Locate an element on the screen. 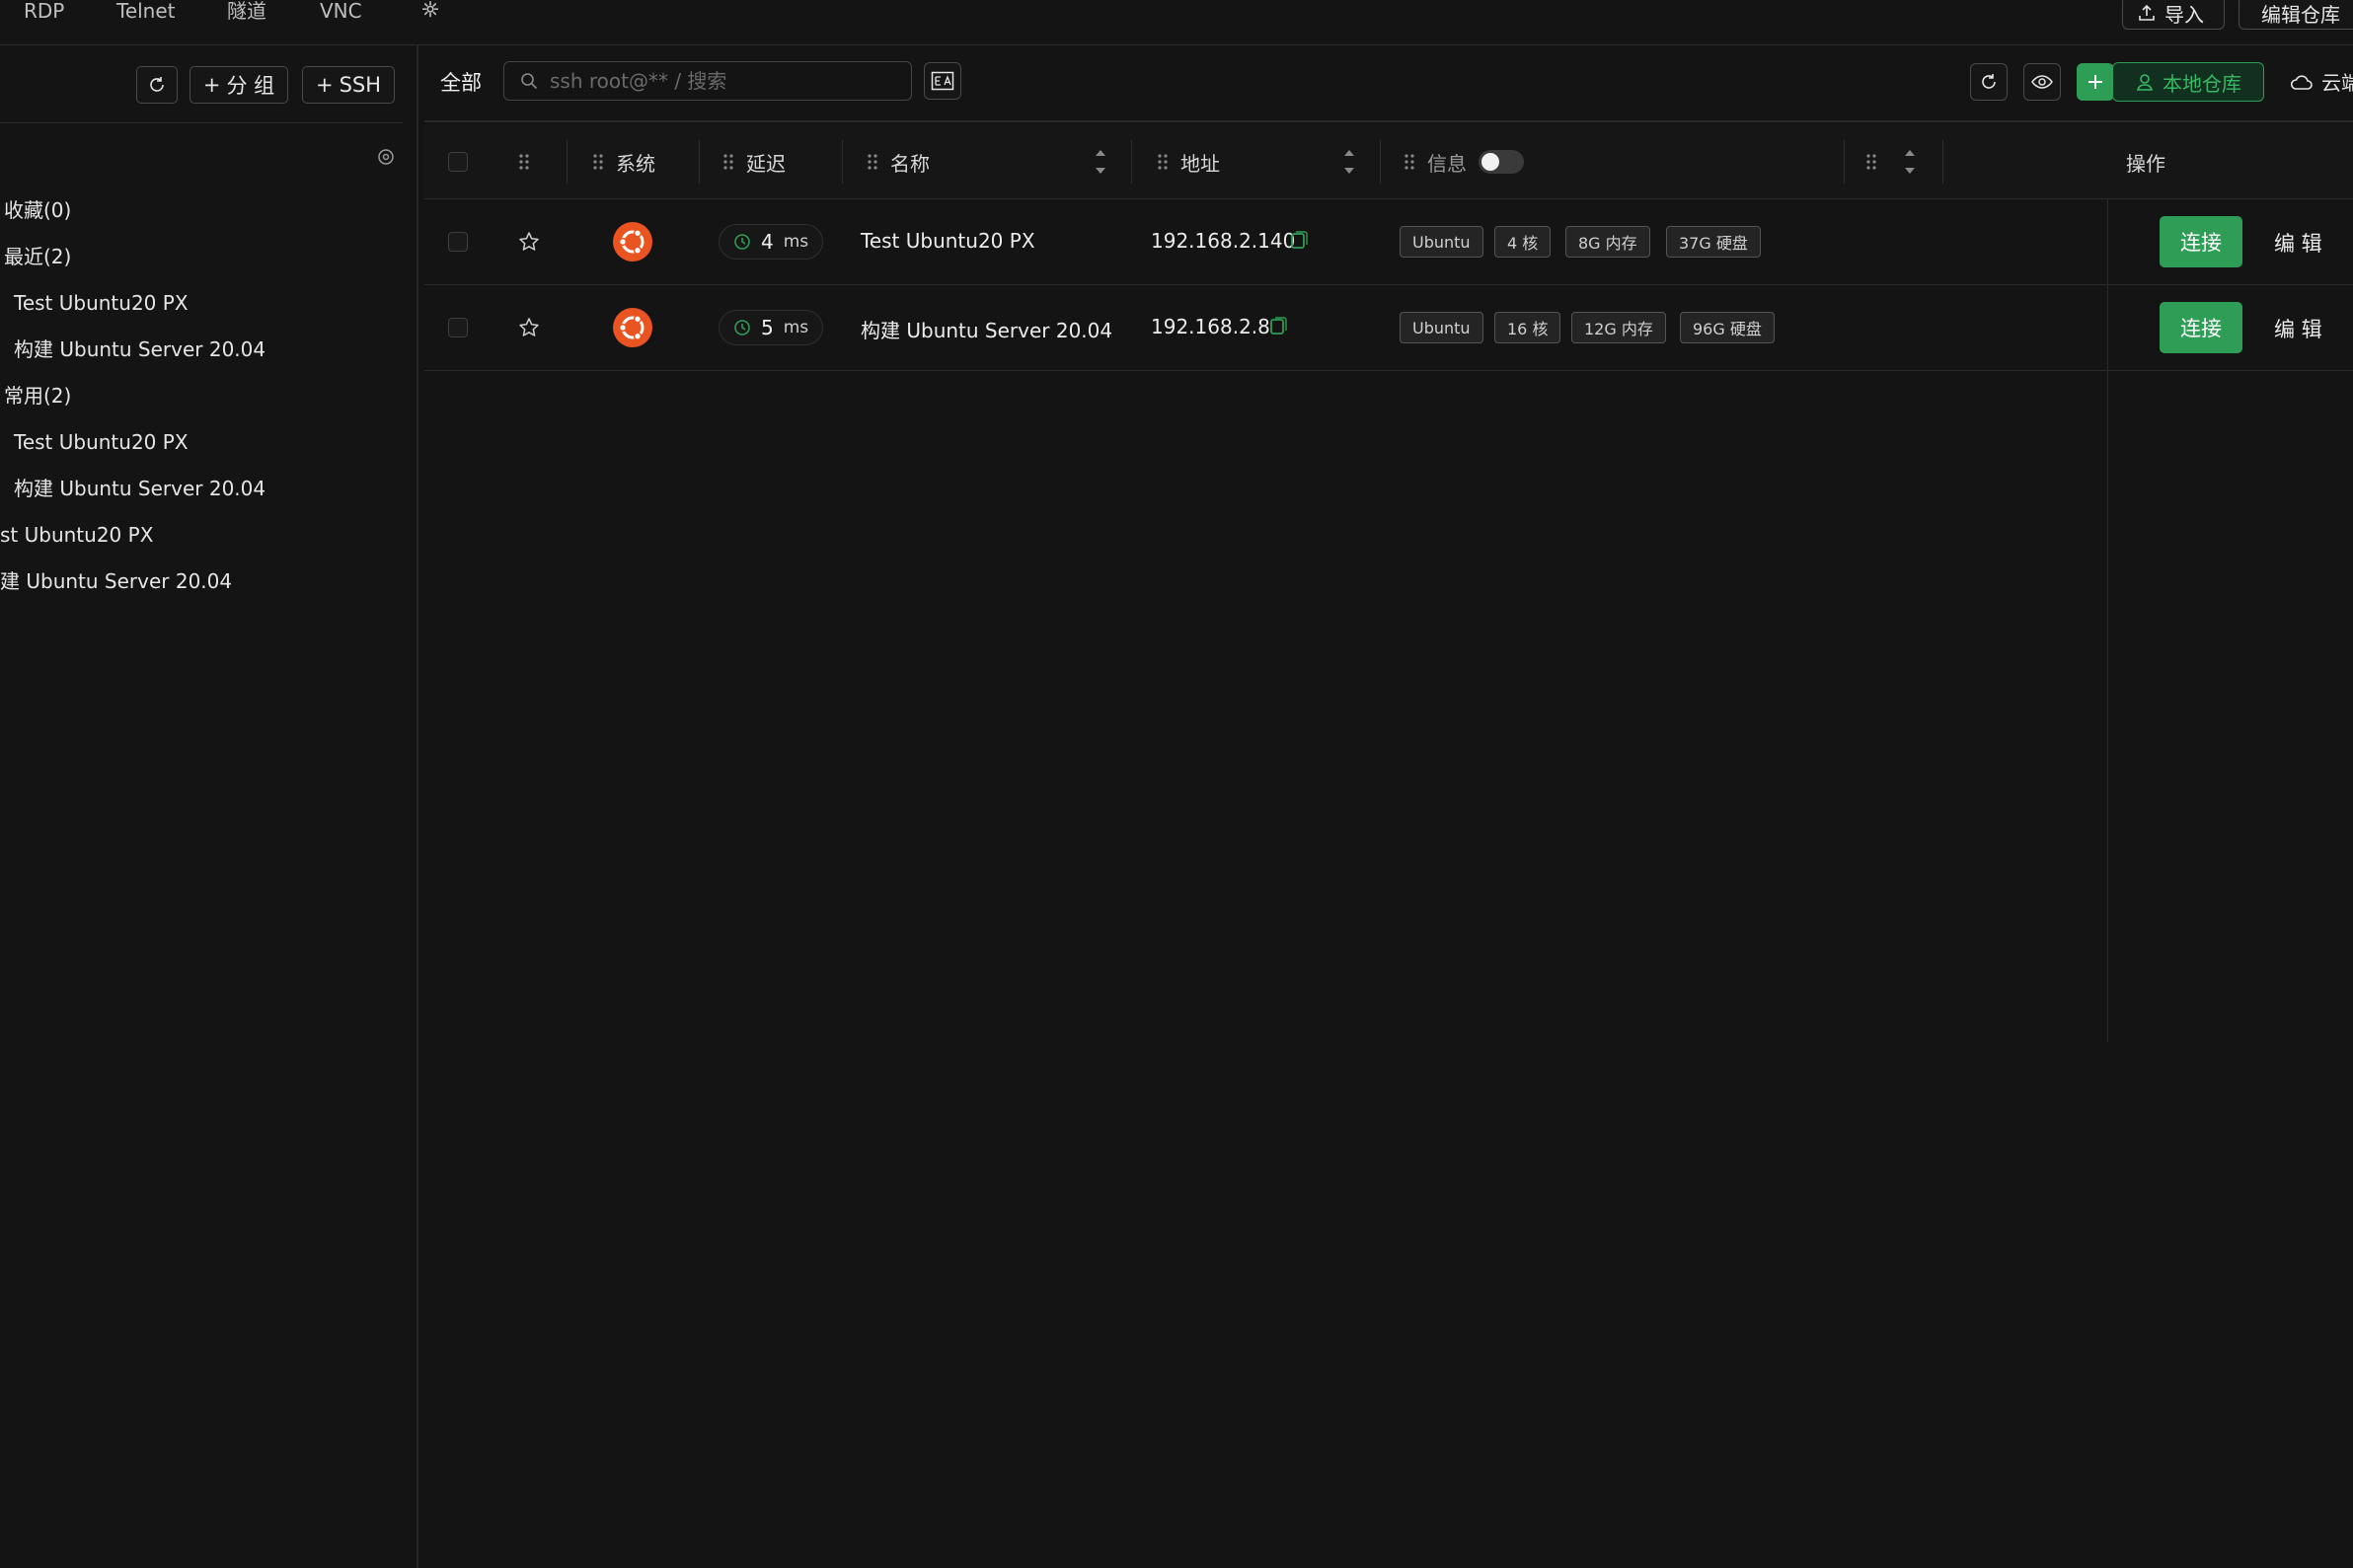 The height and width of the screenshot is (1568, 2353). cloud-icon is located at coordinates (2301, 82).